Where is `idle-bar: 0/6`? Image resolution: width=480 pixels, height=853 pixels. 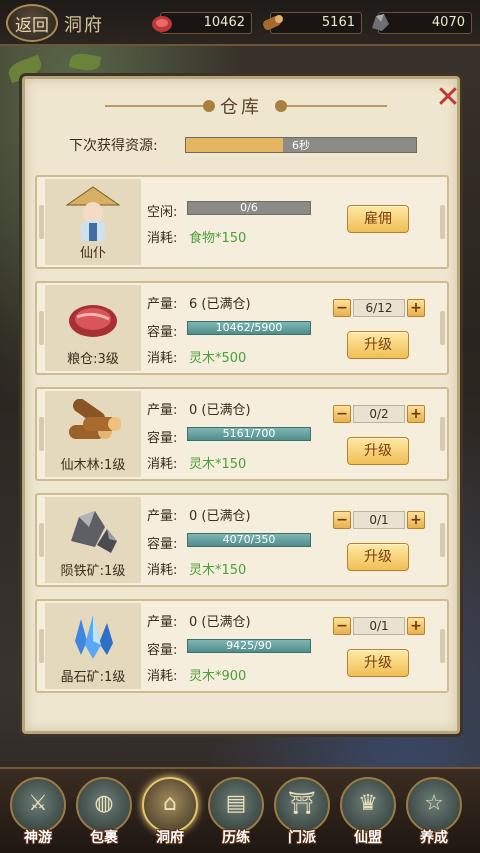 idle-bar: 0/6 is located at coordinates (249, 208).